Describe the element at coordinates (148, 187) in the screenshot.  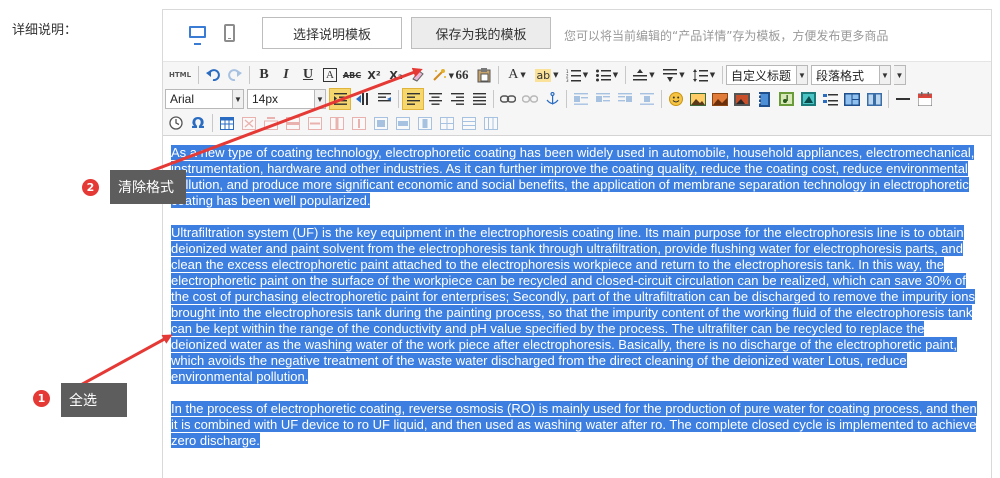
I see `callout-clear-format: 清除格式` at that location.